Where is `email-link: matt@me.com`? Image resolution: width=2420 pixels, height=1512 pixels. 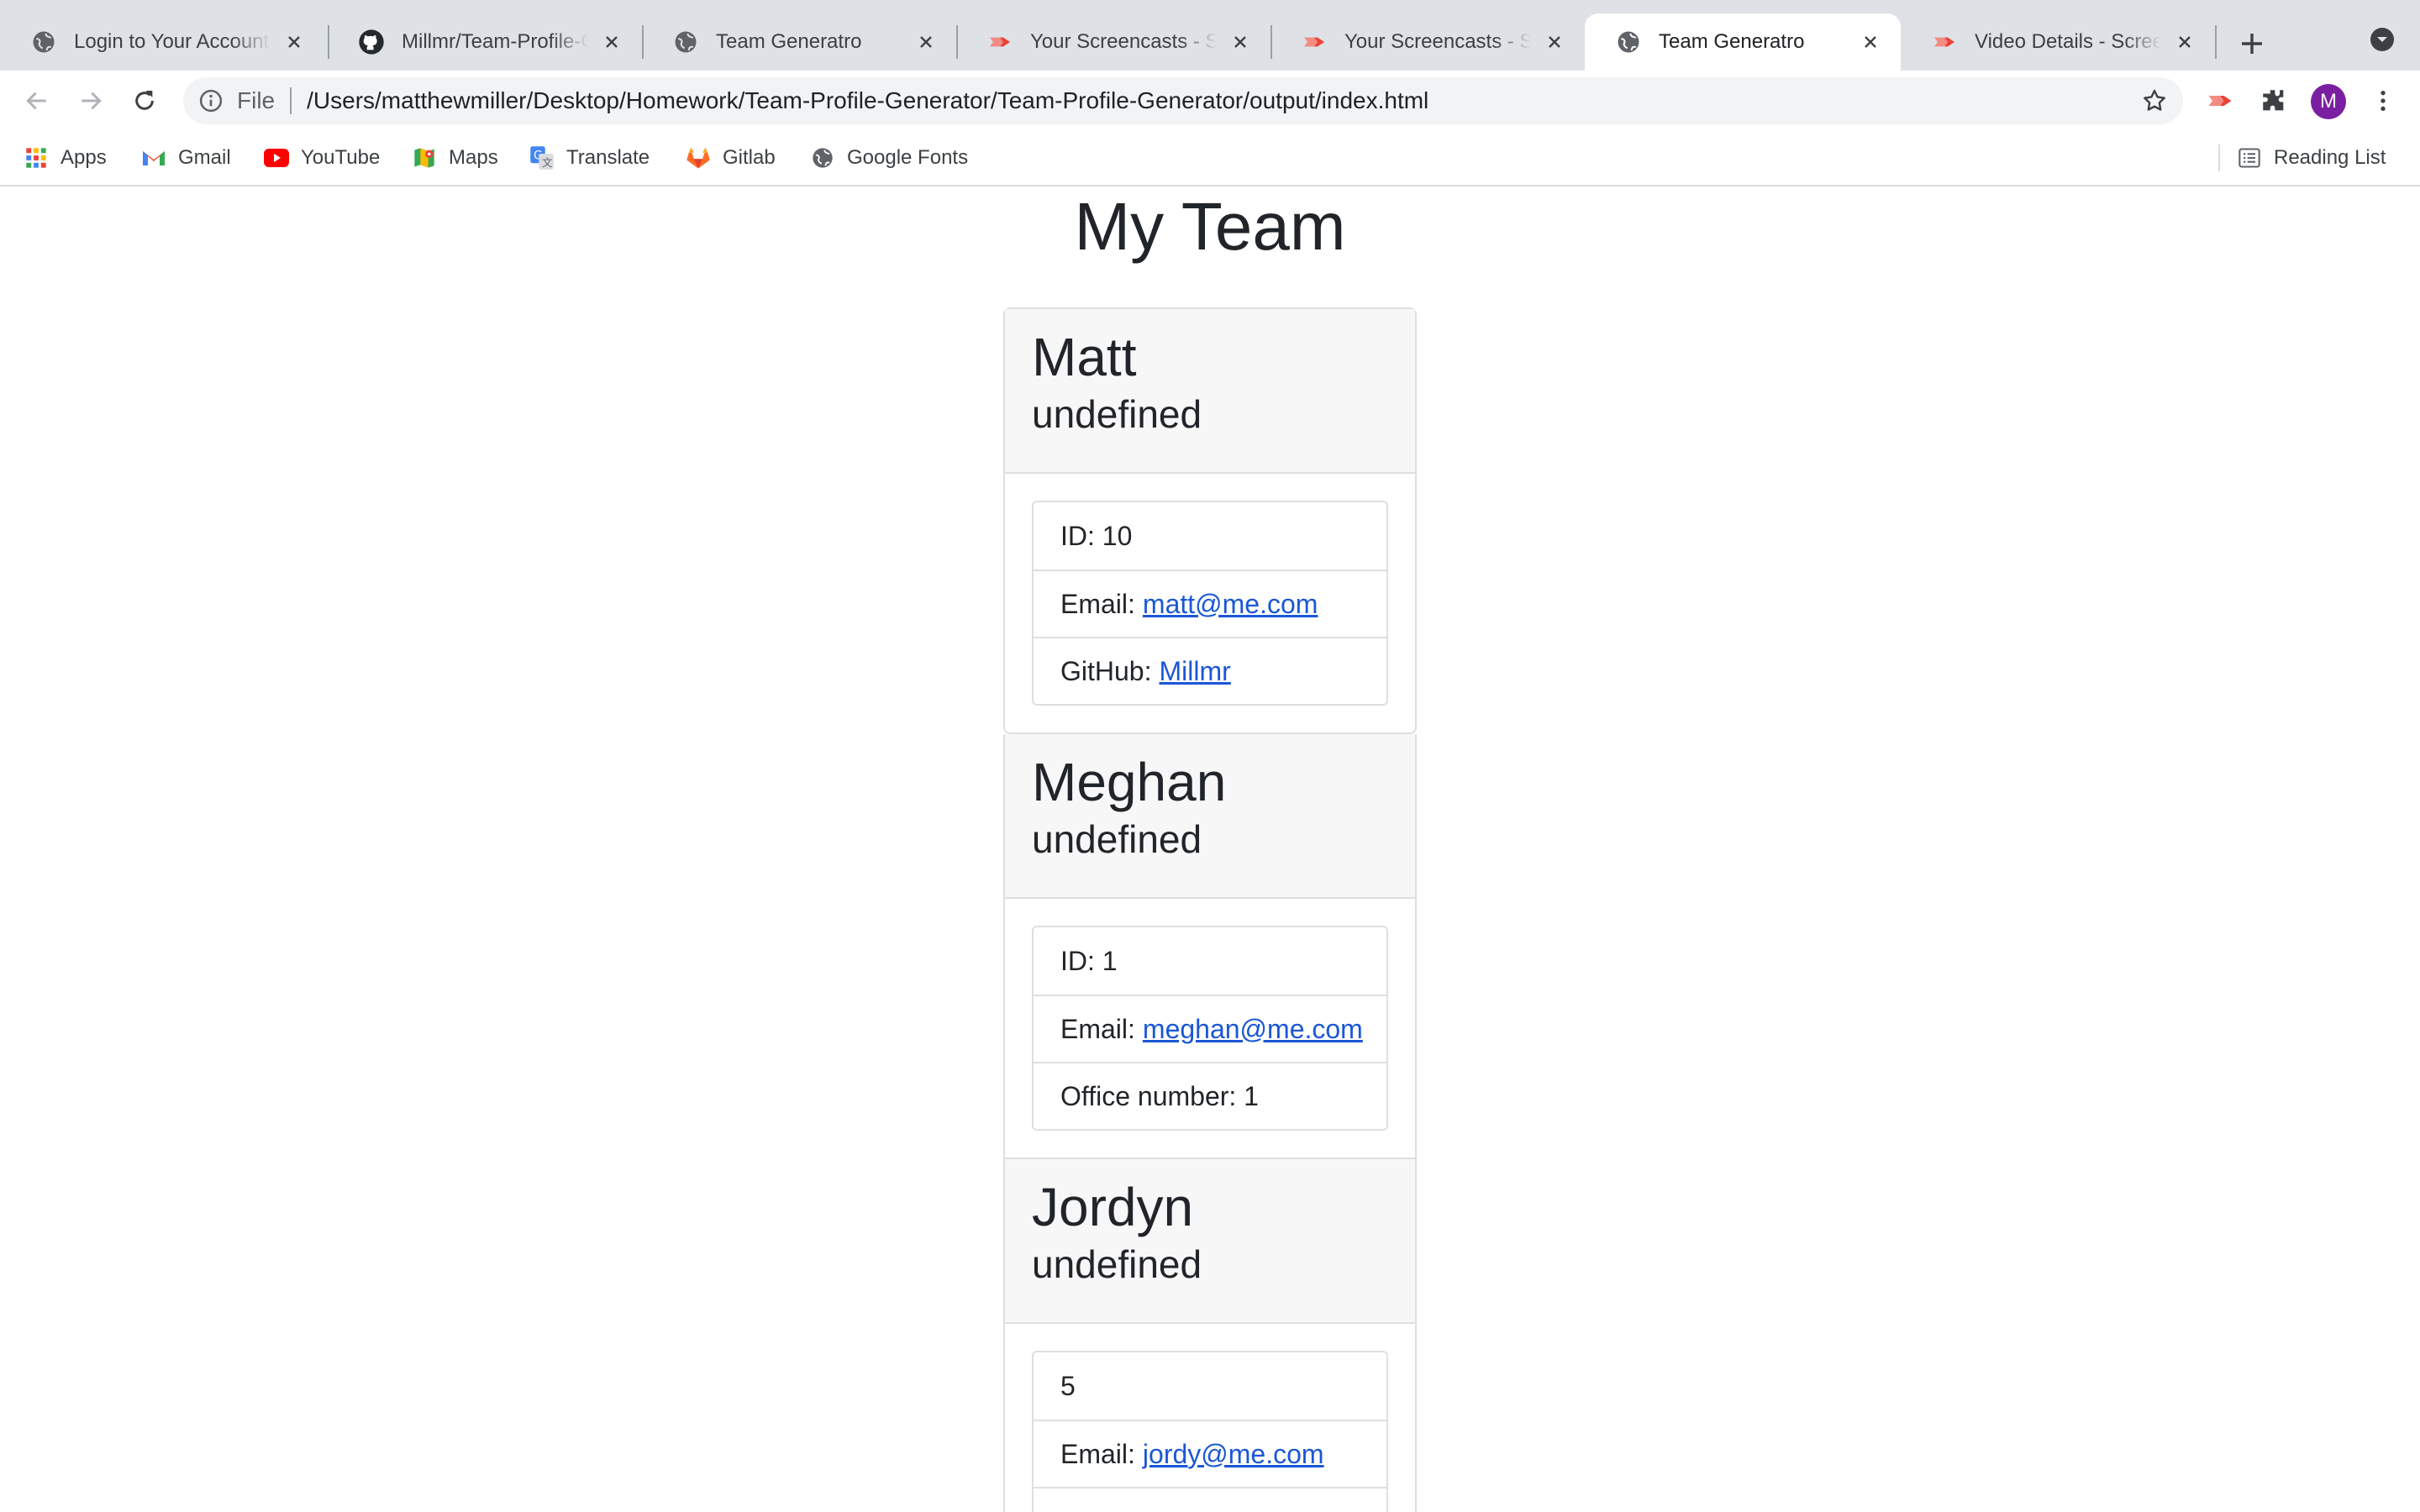 email-link: matt@me.com is located at coordinates (1230, 604).